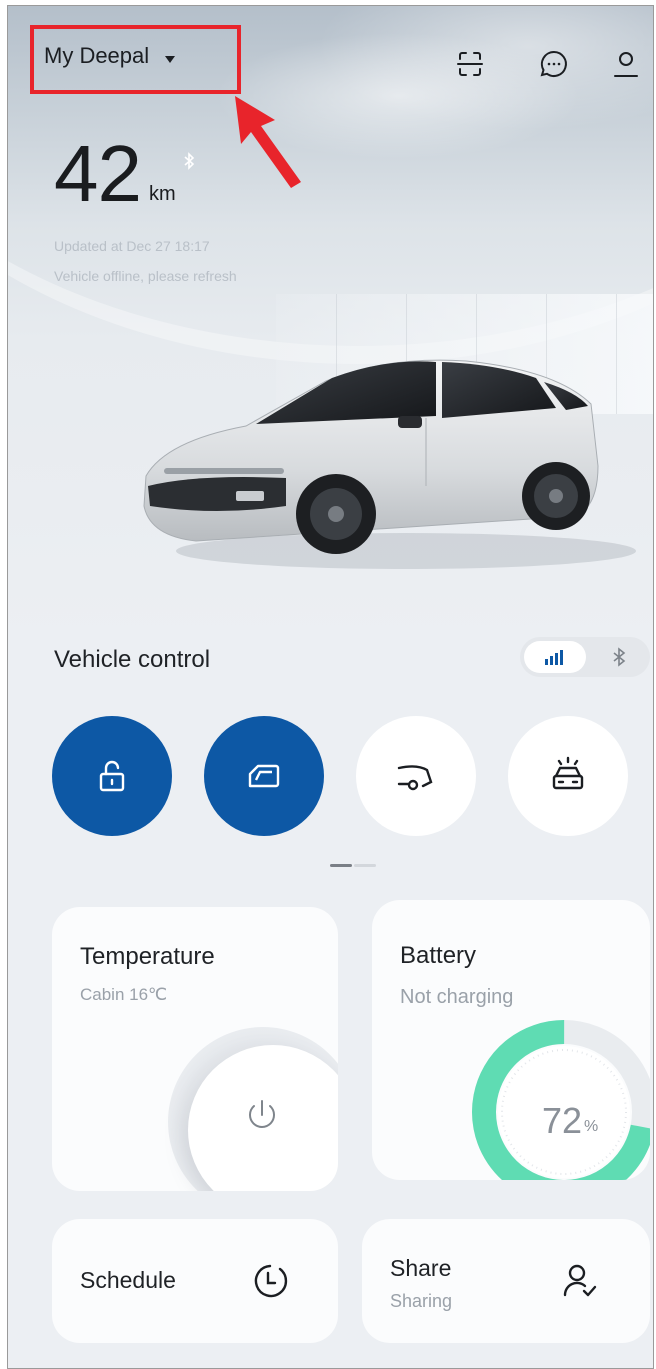 This screenshot has width=656, height=1369. What do you see at coordinates (98, 173) in the screenshot?
I see `range-value: 42` at bounding box center [98, 173].